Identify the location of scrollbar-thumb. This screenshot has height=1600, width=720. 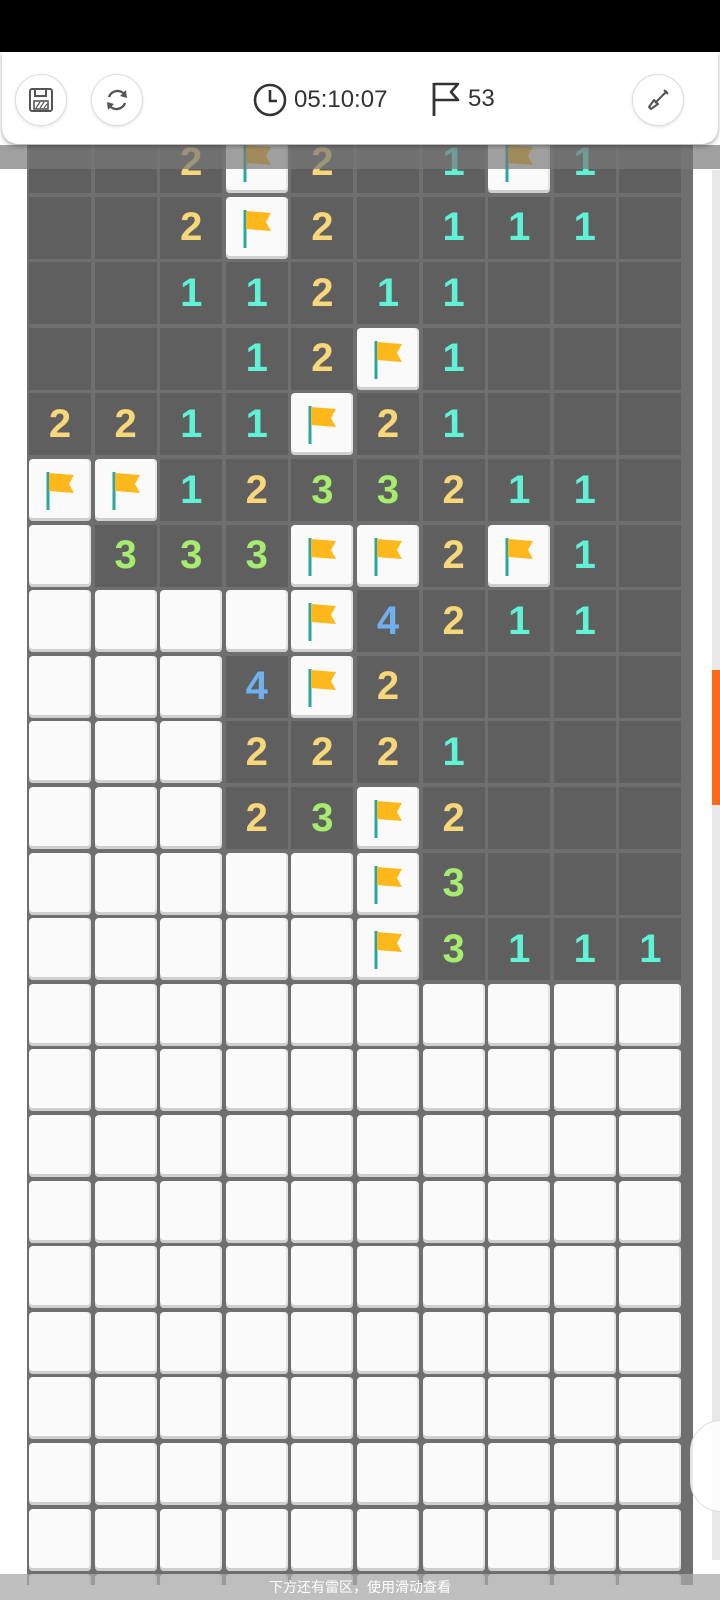
(716, 737).